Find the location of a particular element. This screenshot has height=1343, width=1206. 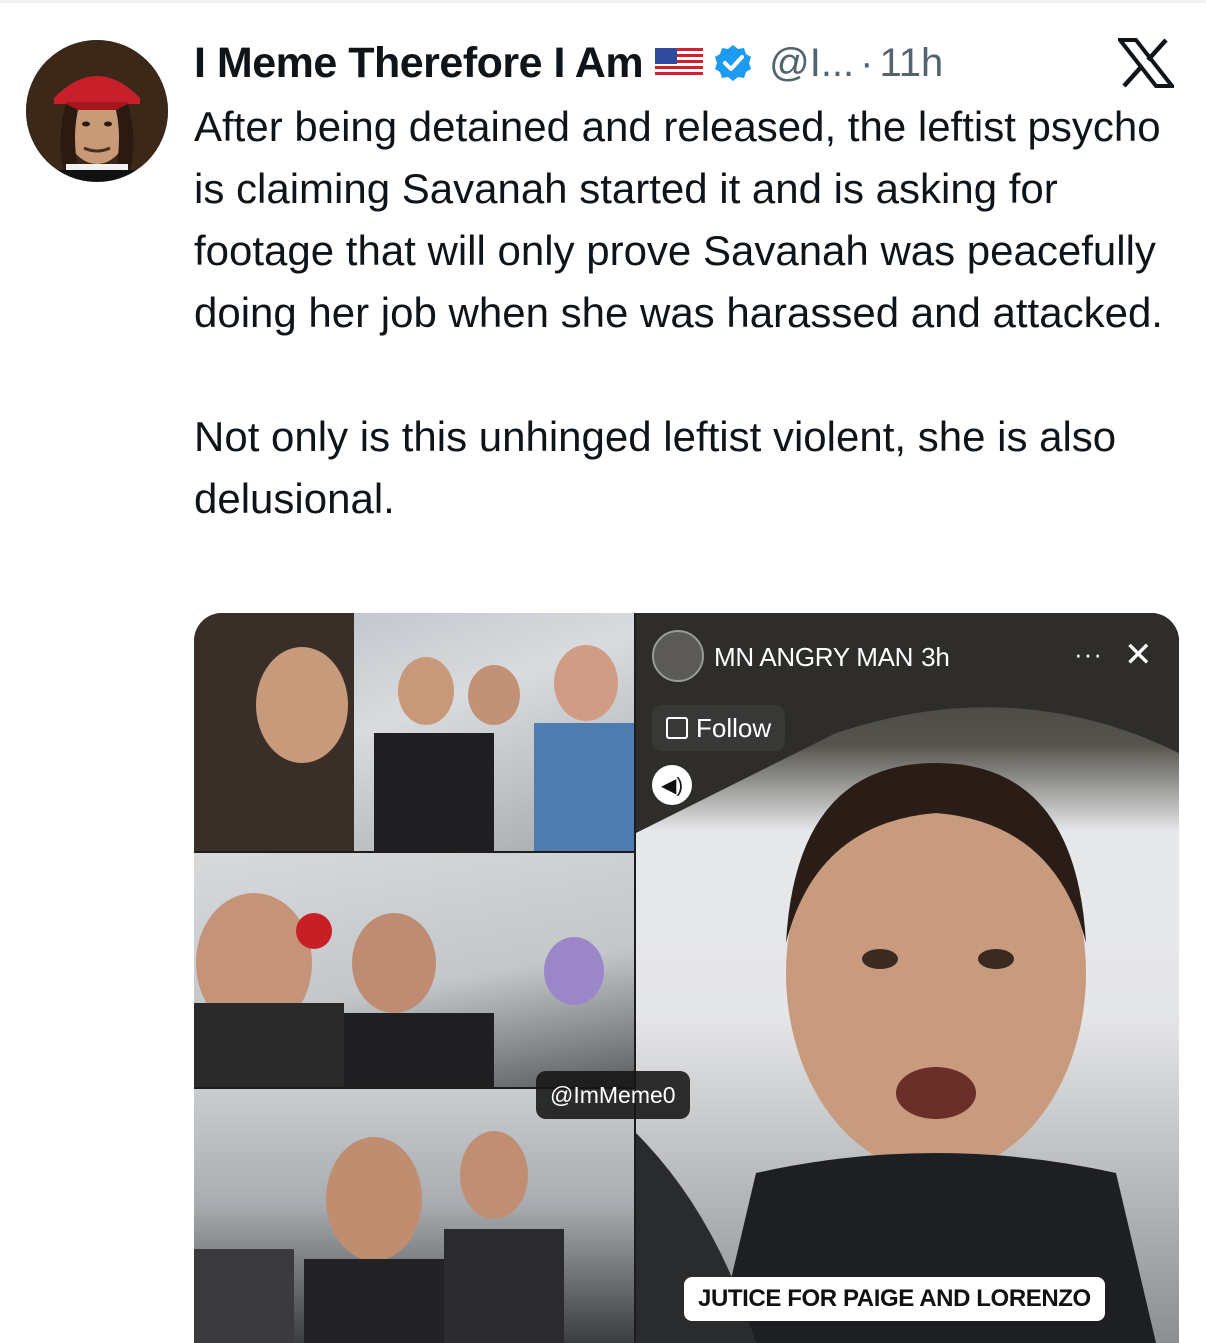

avatar-portrait-icon is located at coordinates (97, 111).